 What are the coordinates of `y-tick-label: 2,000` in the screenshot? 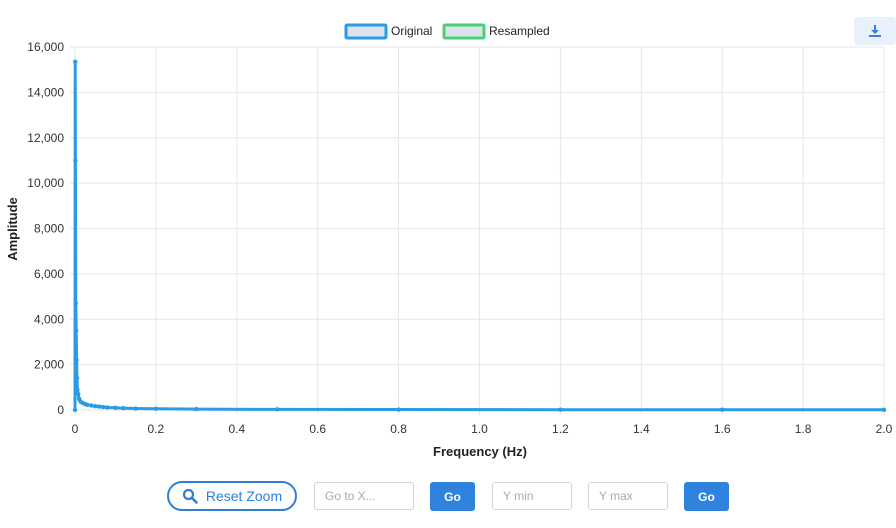 It's located at (49, 365).